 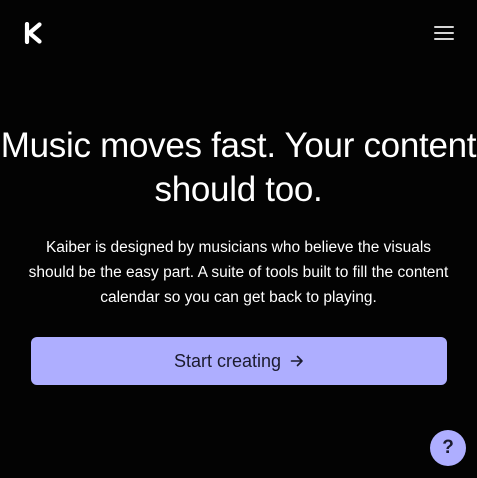 I want to click on menu-button, so click(x=444, y=33).